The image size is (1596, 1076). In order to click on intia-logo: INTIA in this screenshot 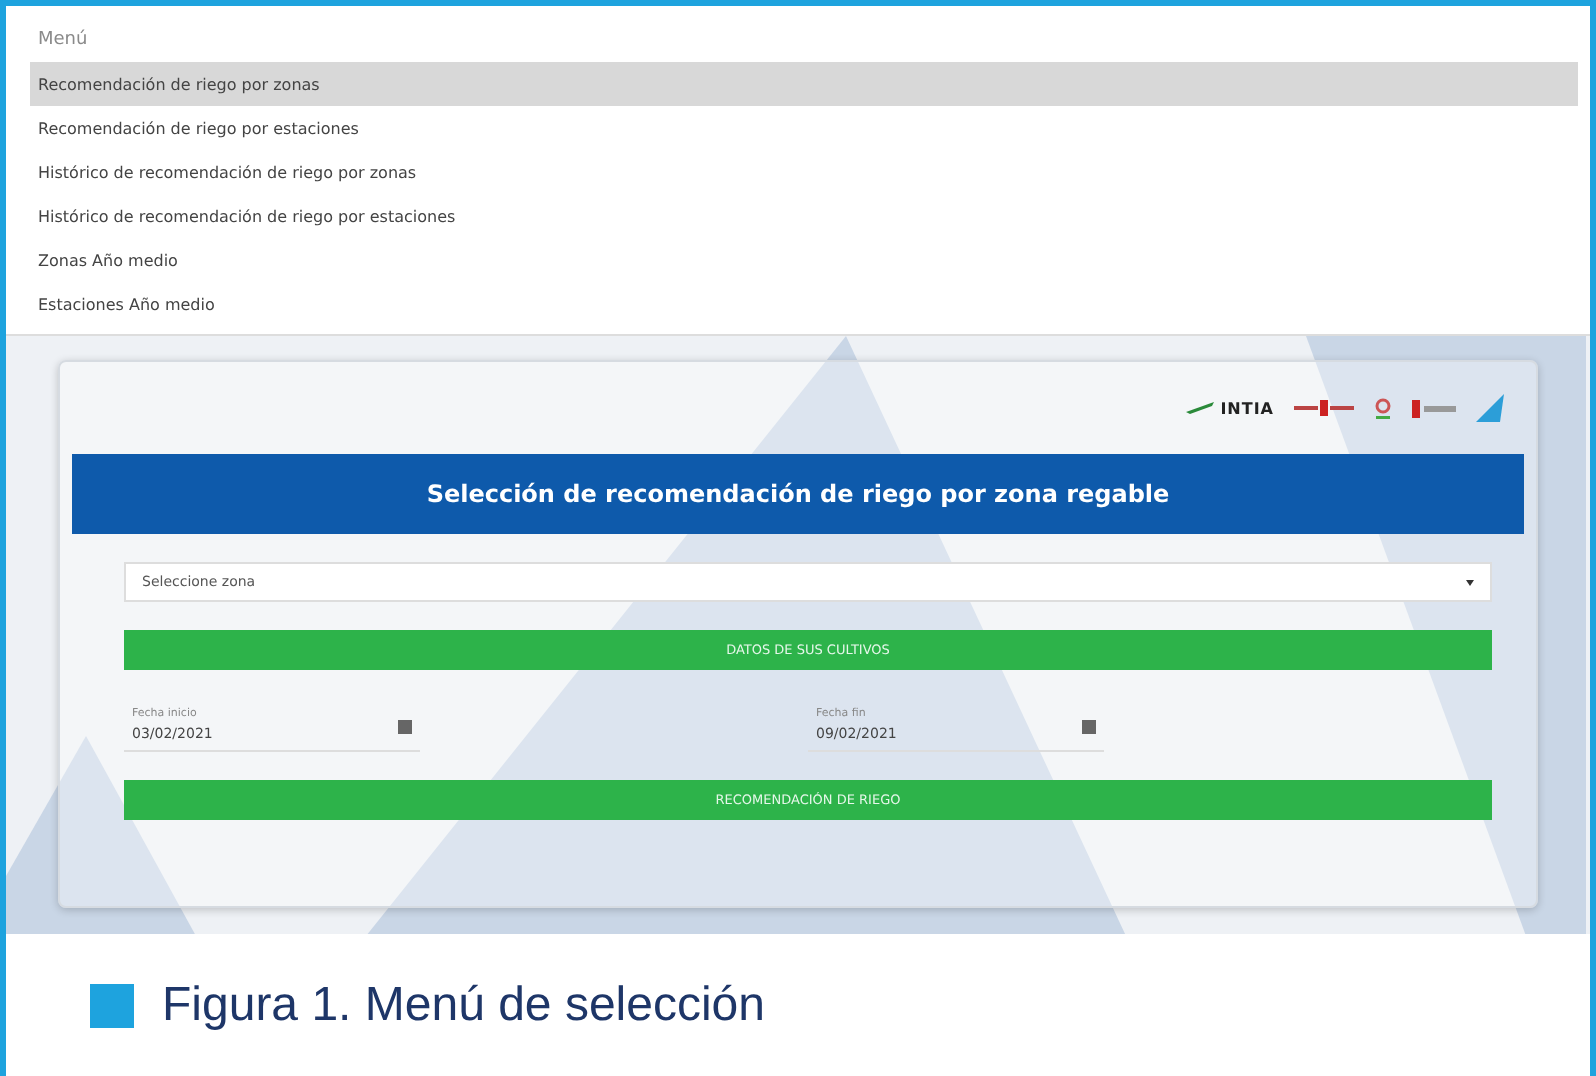, I will do `click(1230, 408)`.